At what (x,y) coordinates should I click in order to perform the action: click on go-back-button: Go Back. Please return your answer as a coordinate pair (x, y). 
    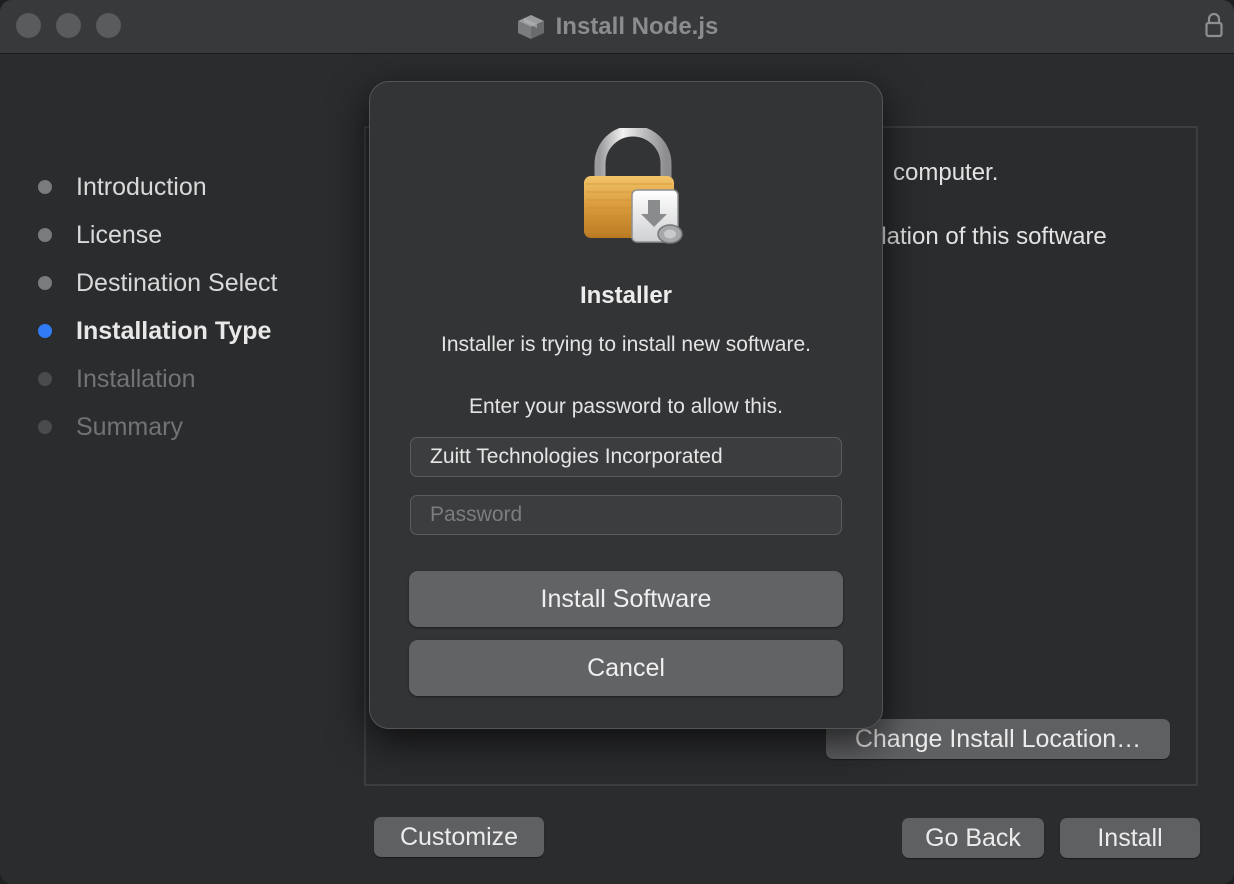
    Looking at the image, I should click on (973, 838).